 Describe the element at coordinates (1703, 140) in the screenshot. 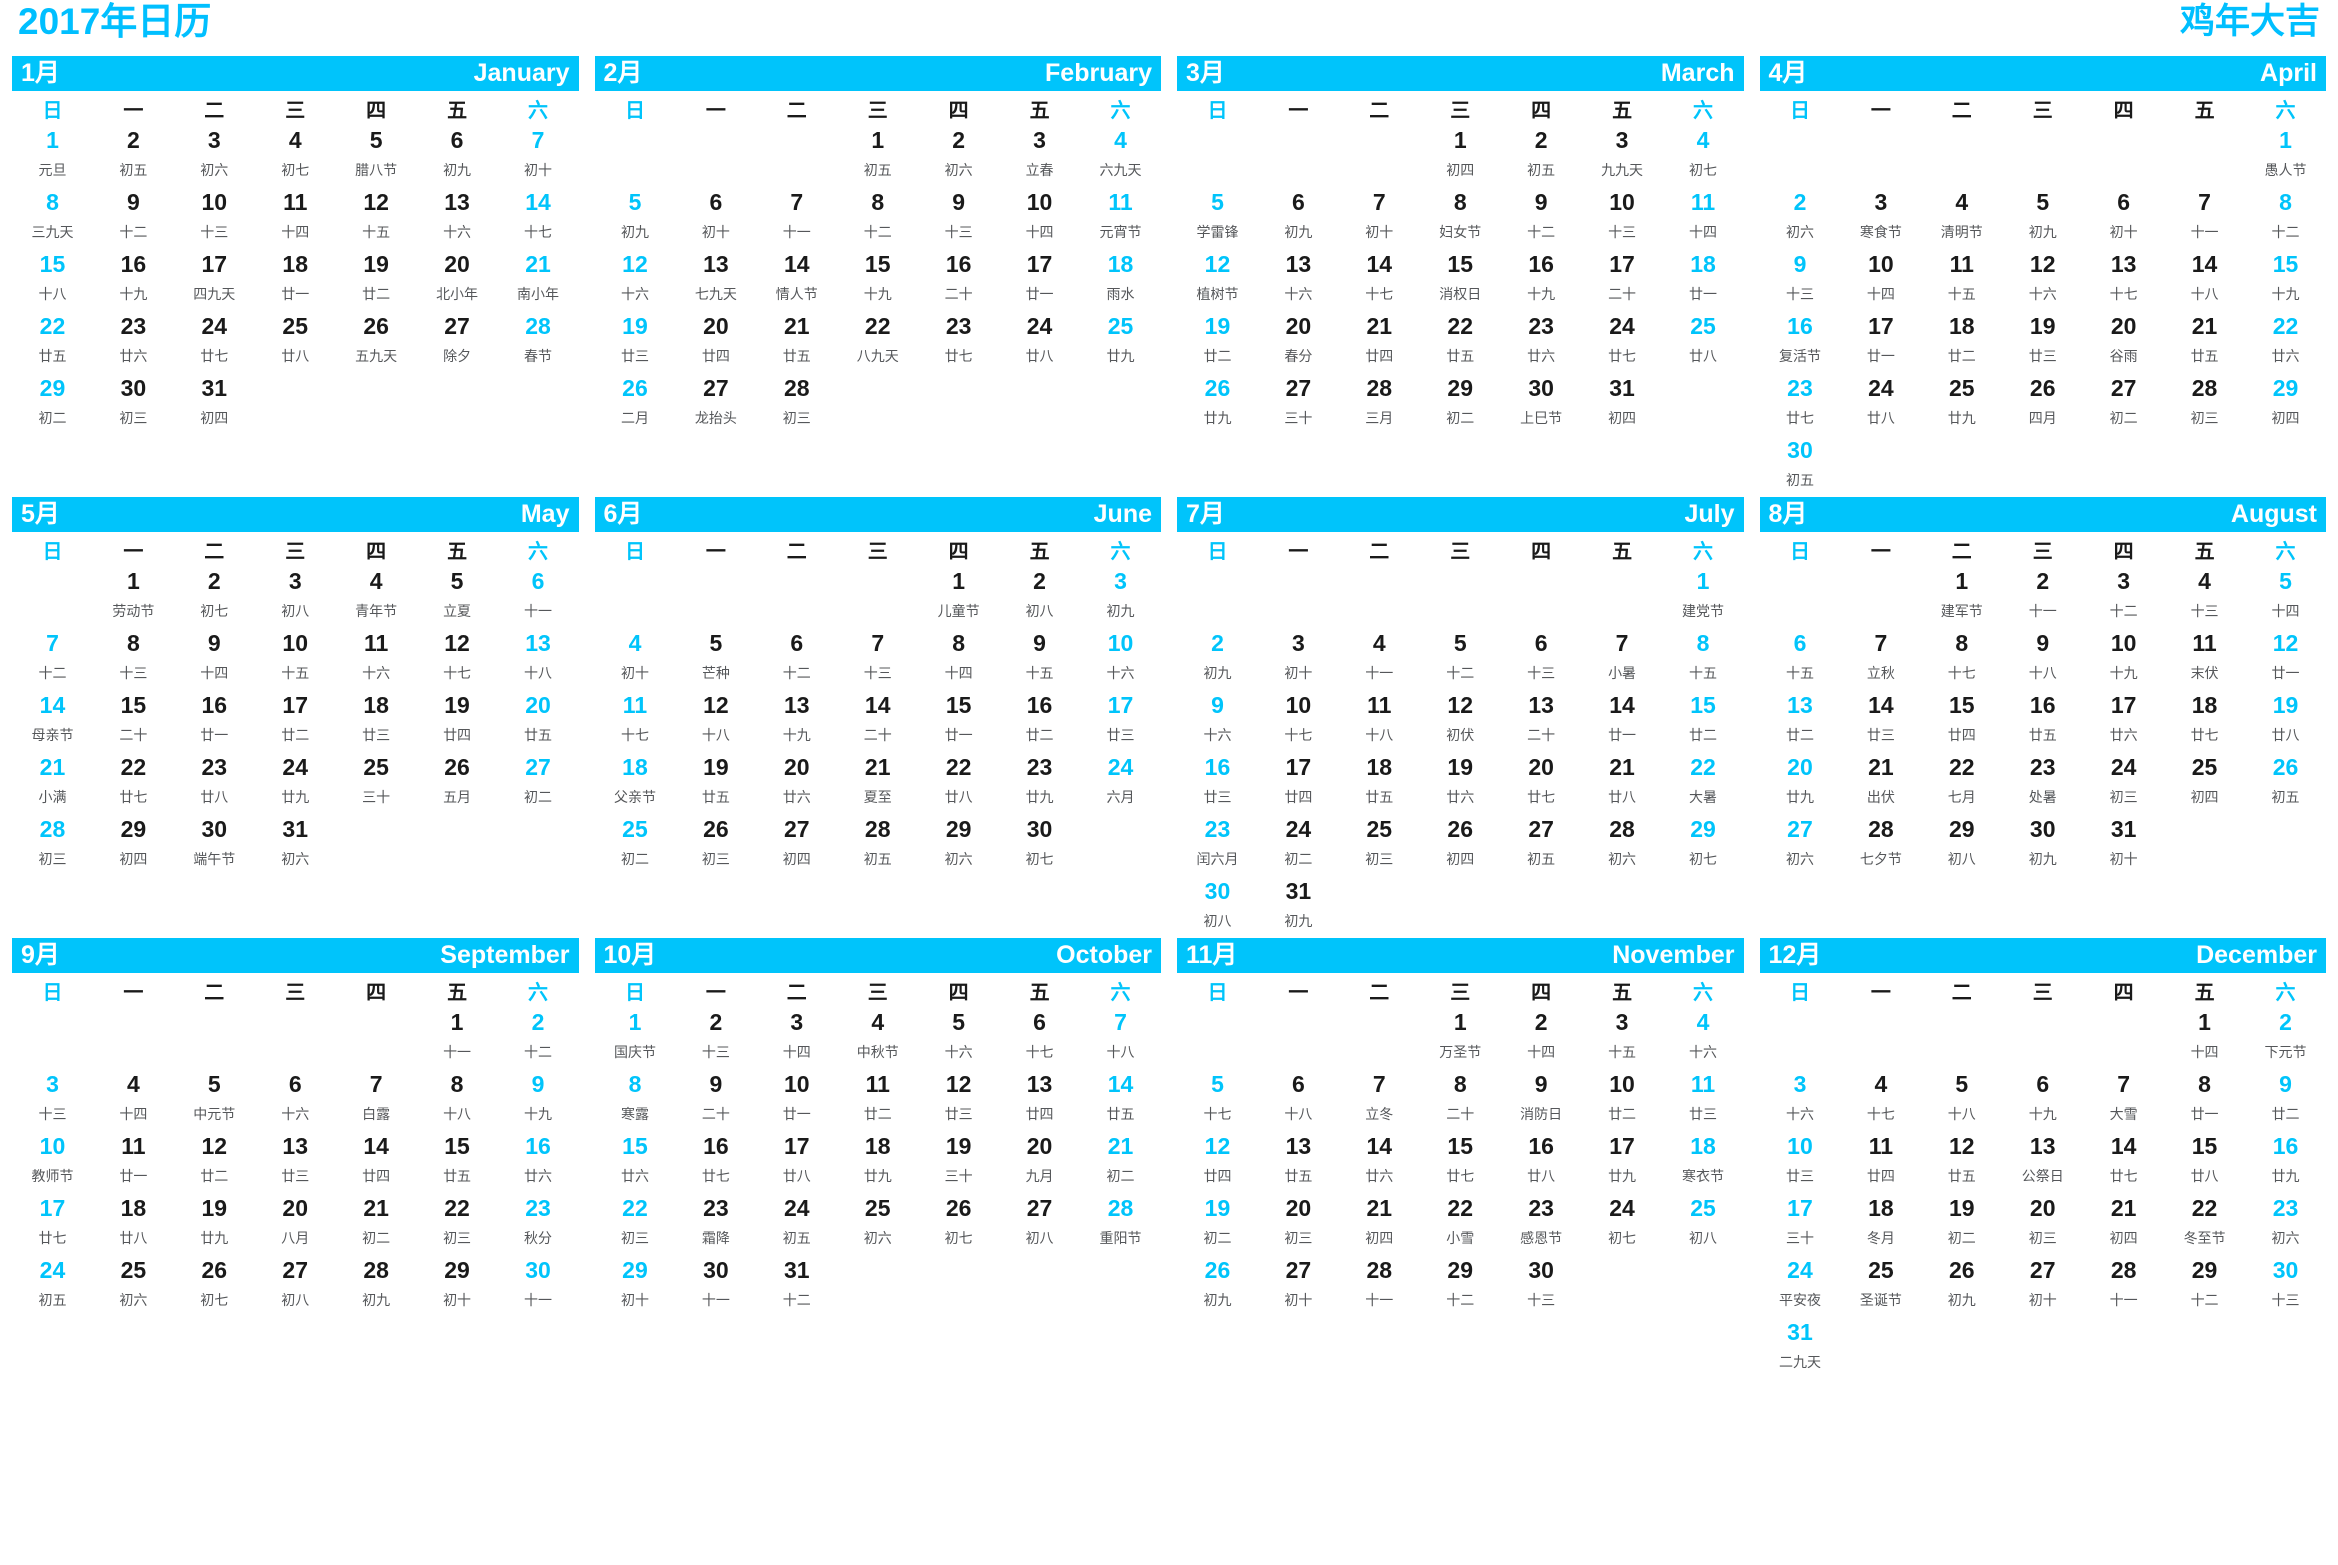

I see `day-cell: 4` at that location.